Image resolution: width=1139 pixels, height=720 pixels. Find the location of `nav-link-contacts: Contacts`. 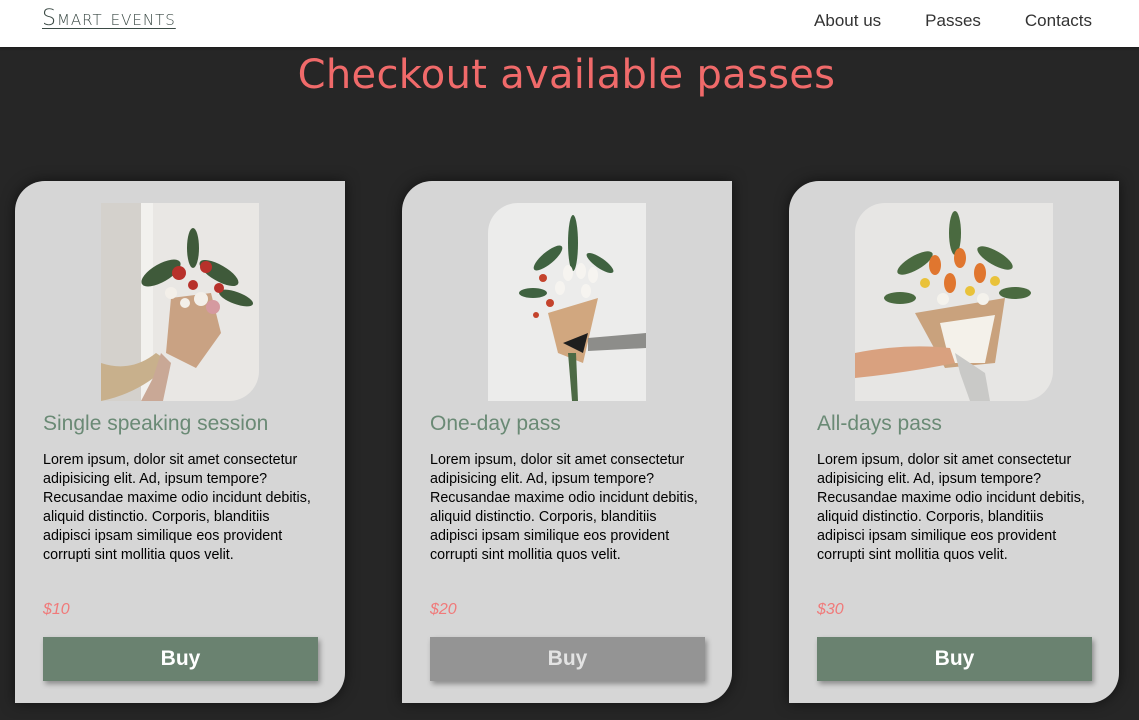

nav-link-contacts: Contacts is located at coordinates (1058, 21).